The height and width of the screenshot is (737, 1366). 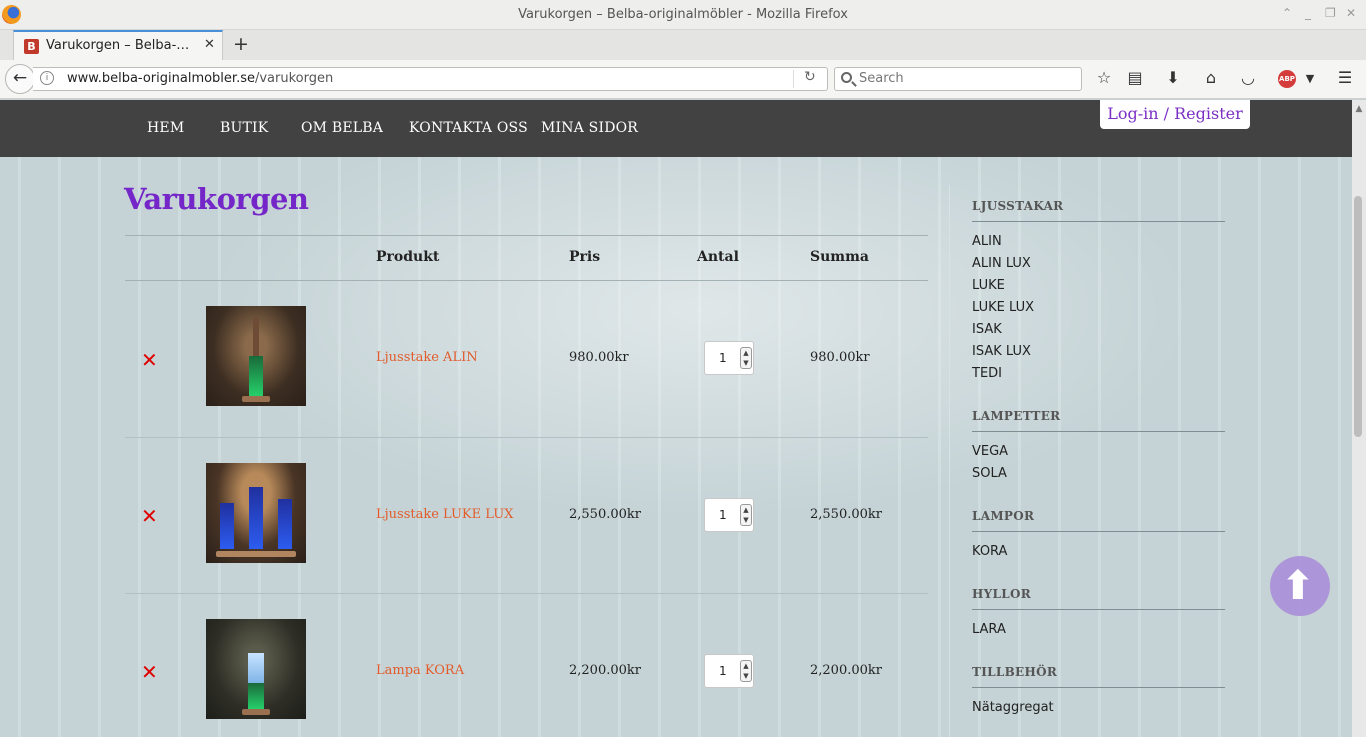 I want to click on url-path: /varukorgen, so click(x=294, y=78).